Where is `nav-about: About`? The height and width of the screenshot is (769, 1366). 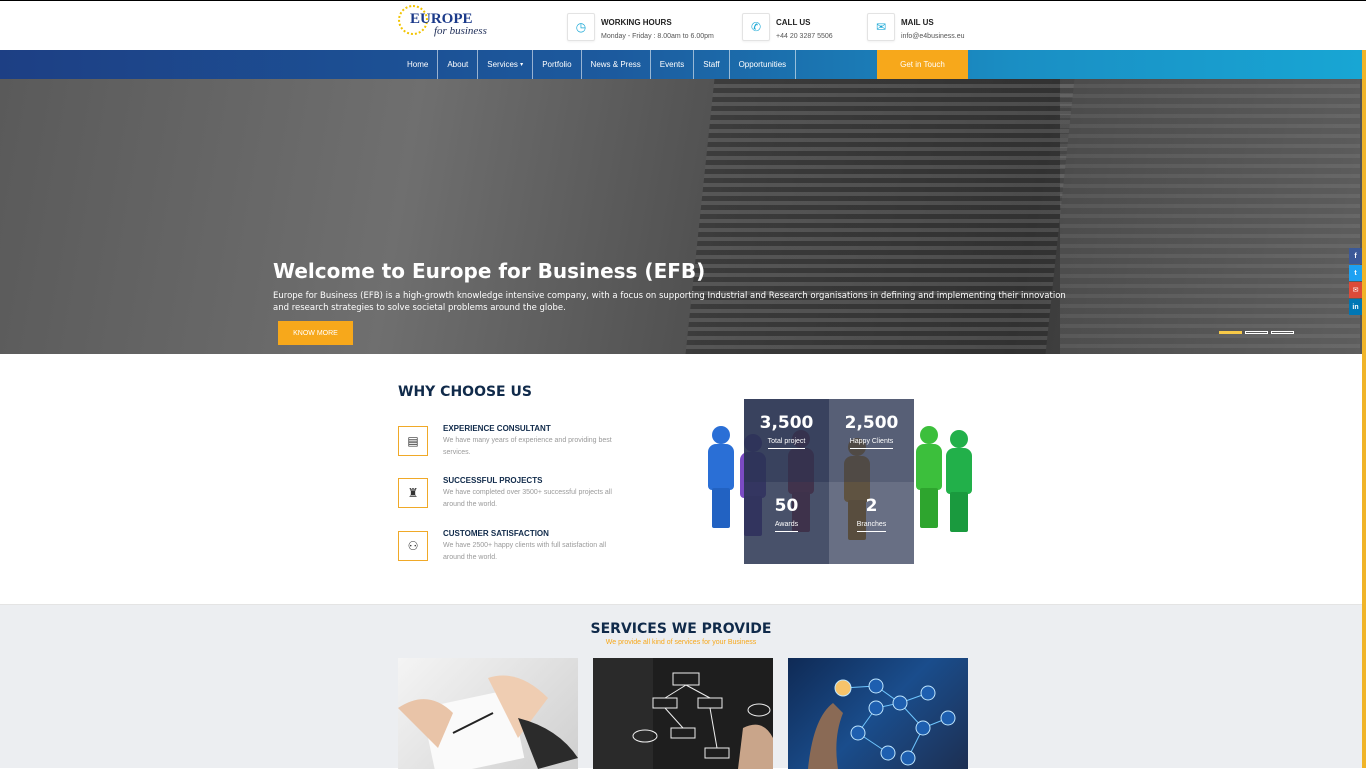
nav-about: About is located at coordinates (458, 64).